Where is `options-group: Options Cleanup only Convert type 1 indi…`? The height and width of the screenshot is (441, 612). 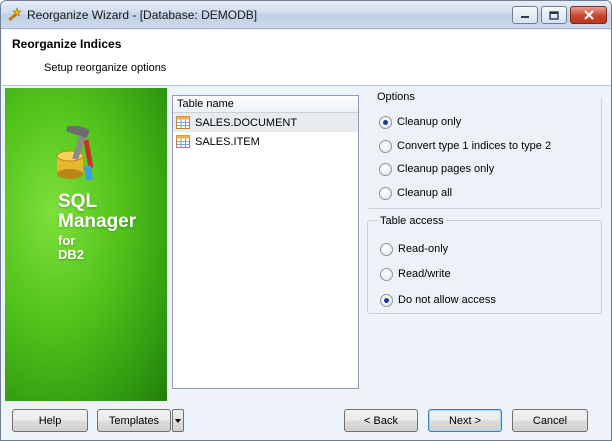 options-group: Options Cleanup only Convert type 1 indi… is located at coordinates (484, 150).